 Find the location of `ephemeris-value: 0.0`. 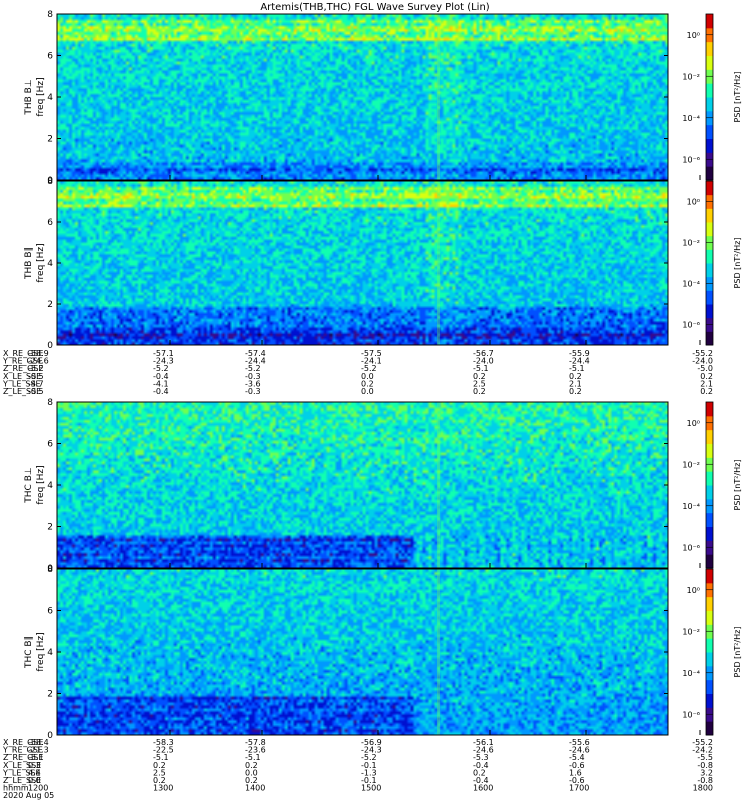

ephemeris-value: 0.0 is located at coordinates (367, 391).